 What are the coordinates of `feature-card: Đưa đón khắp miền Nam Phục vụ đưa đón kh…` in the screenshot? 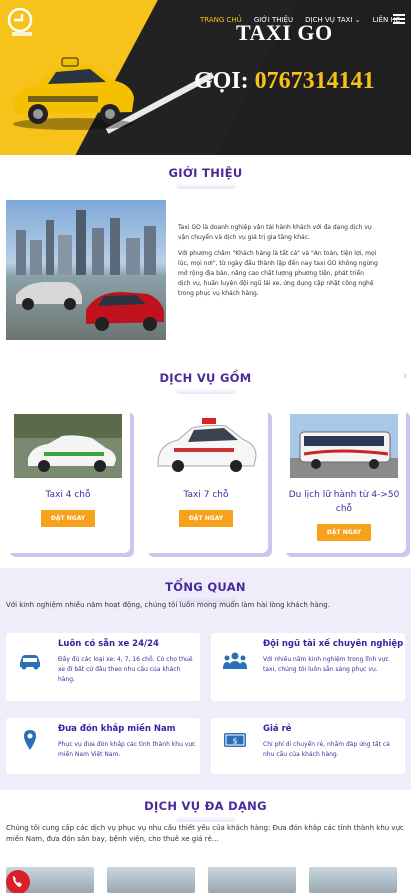 It's located at (103, 746).